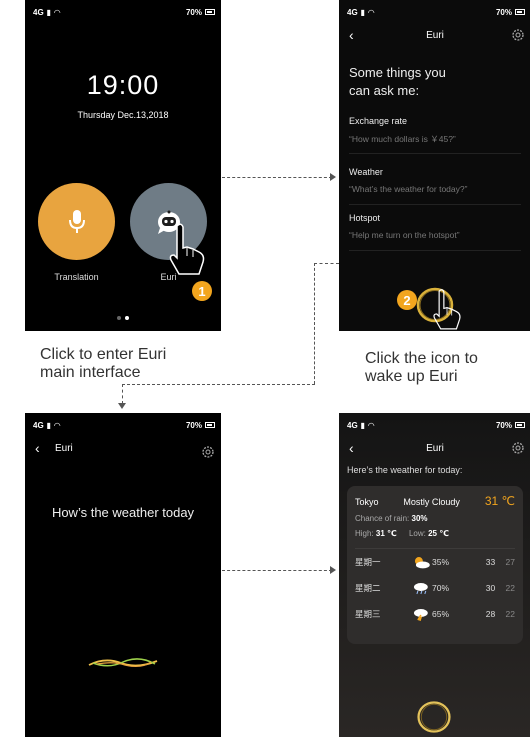 The image size is (530, 737). I want to click on caption-line: wake up Euri, so click(411, 376).